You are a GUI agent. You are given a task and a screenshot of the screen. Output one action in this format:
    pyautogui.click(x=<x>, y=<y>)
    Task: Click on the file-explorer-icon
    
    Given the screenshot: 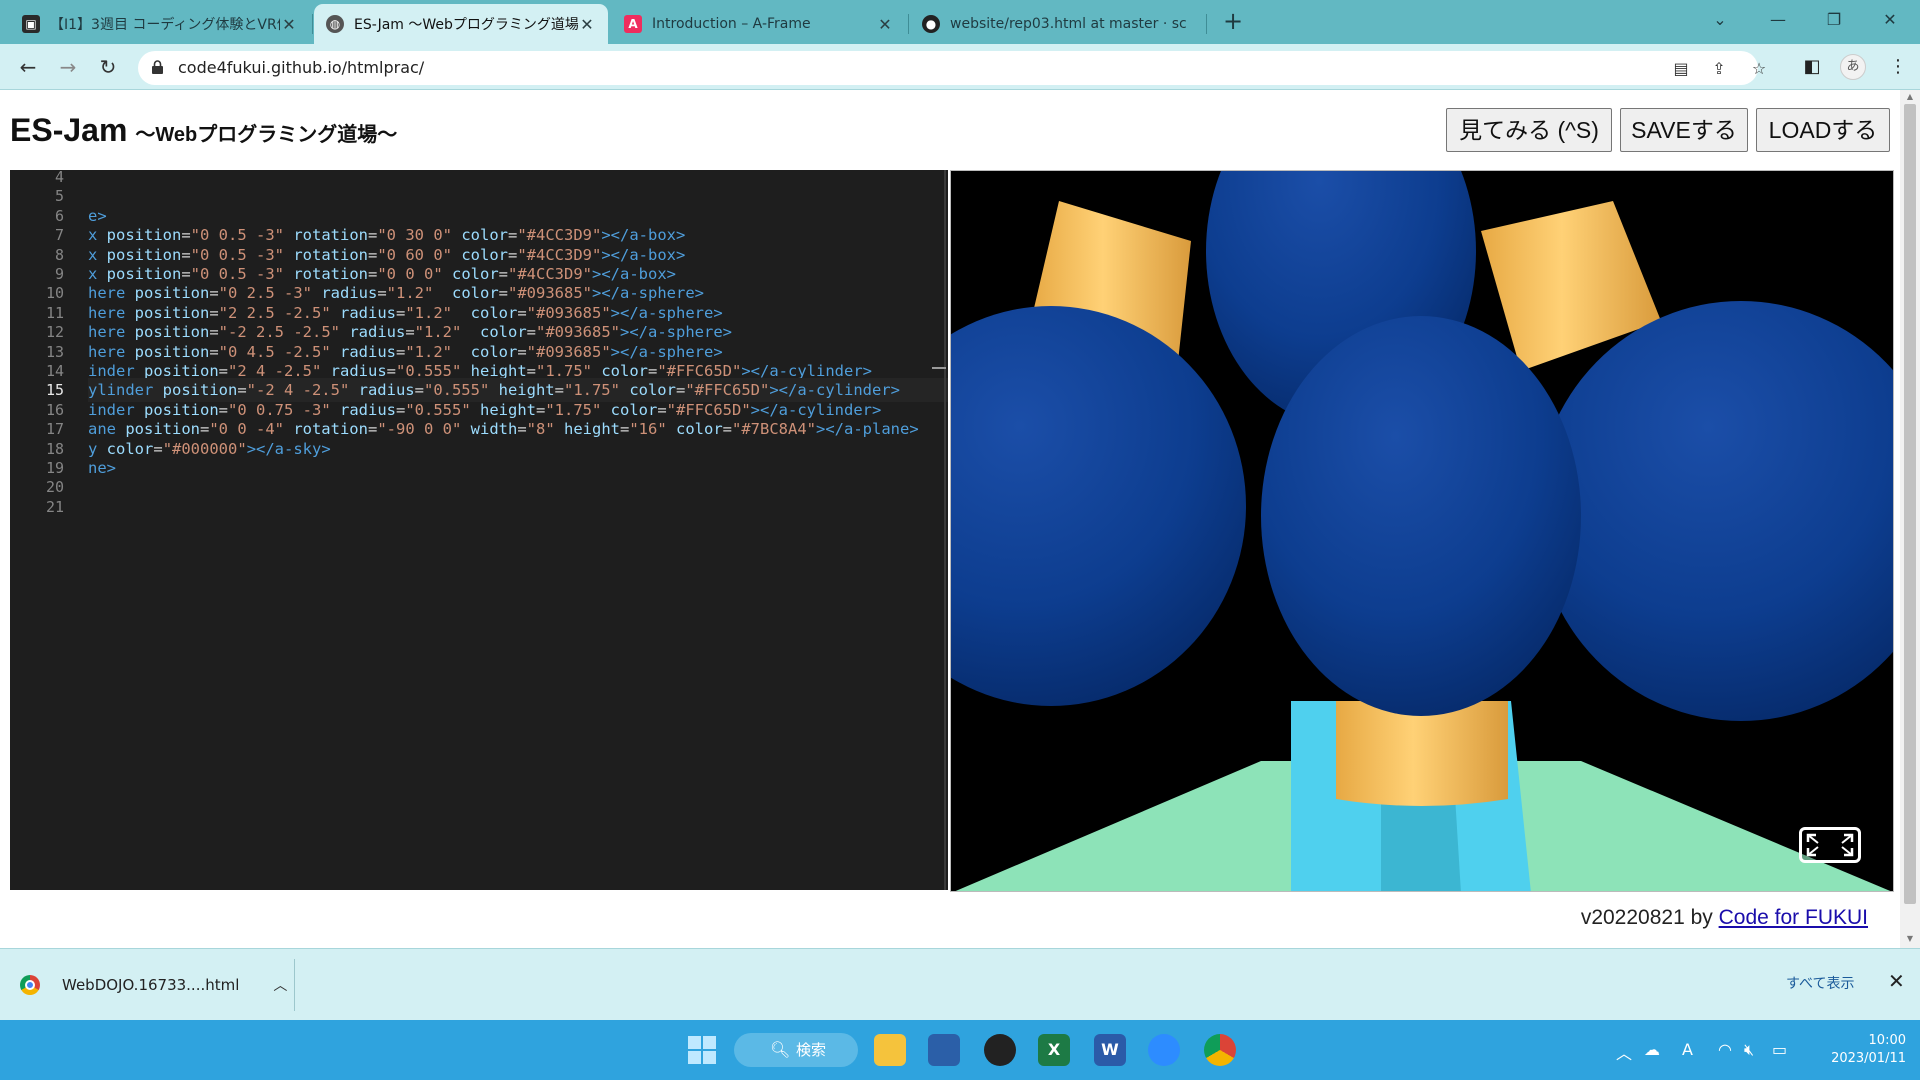 What is the action you would take?
    pyautogui.click(x=890, y=1050)
    